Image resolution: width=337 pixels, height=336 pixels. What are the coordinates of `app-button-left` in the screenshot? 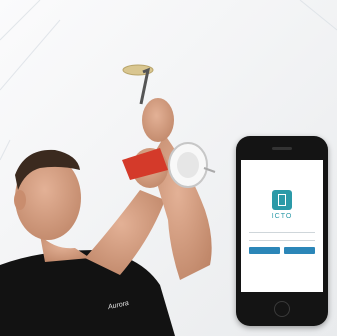 It's located at (264, 250).